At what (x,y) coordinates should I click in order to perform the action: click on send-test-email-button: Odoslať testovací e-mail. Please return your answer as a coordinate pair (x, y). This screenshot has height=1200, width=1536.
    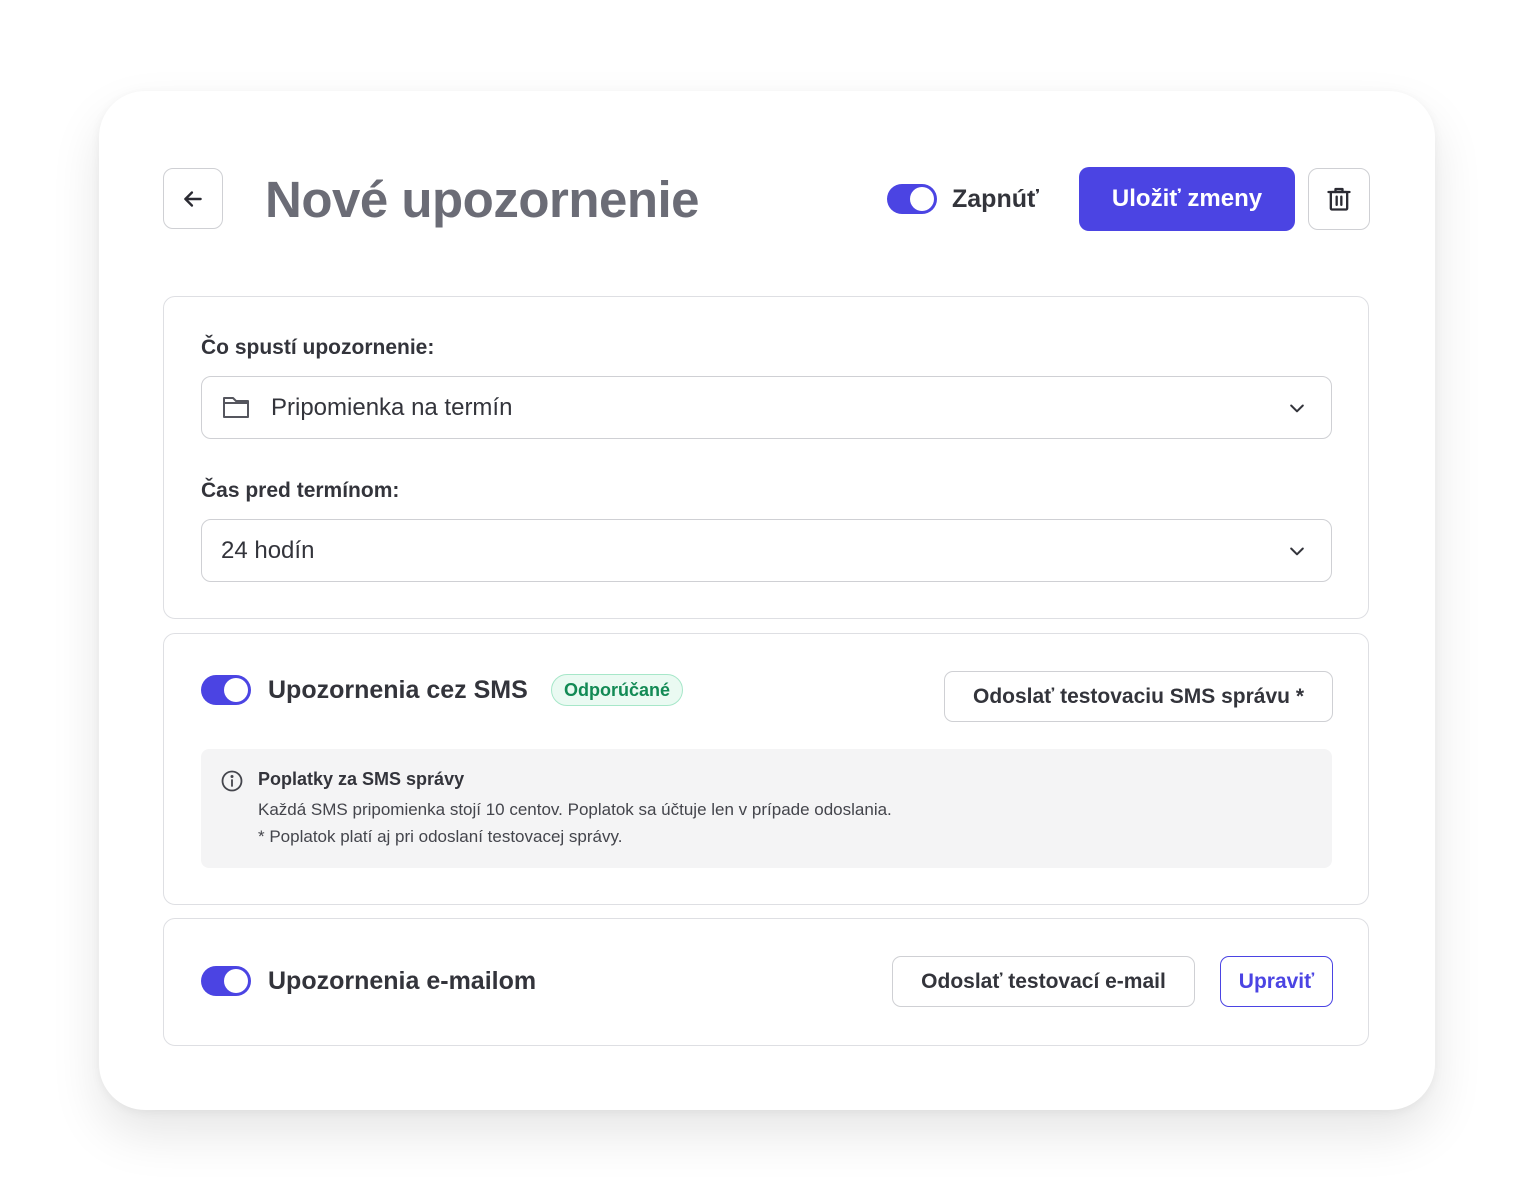
    Looking at the image, I should click on (1043, 981).